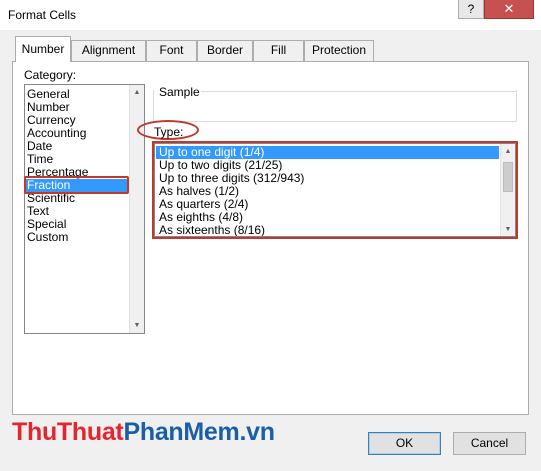  Describe the element at coordinates (68, 432) in the screenshot. I see `watermark-part1: ThuThuat` at that location.